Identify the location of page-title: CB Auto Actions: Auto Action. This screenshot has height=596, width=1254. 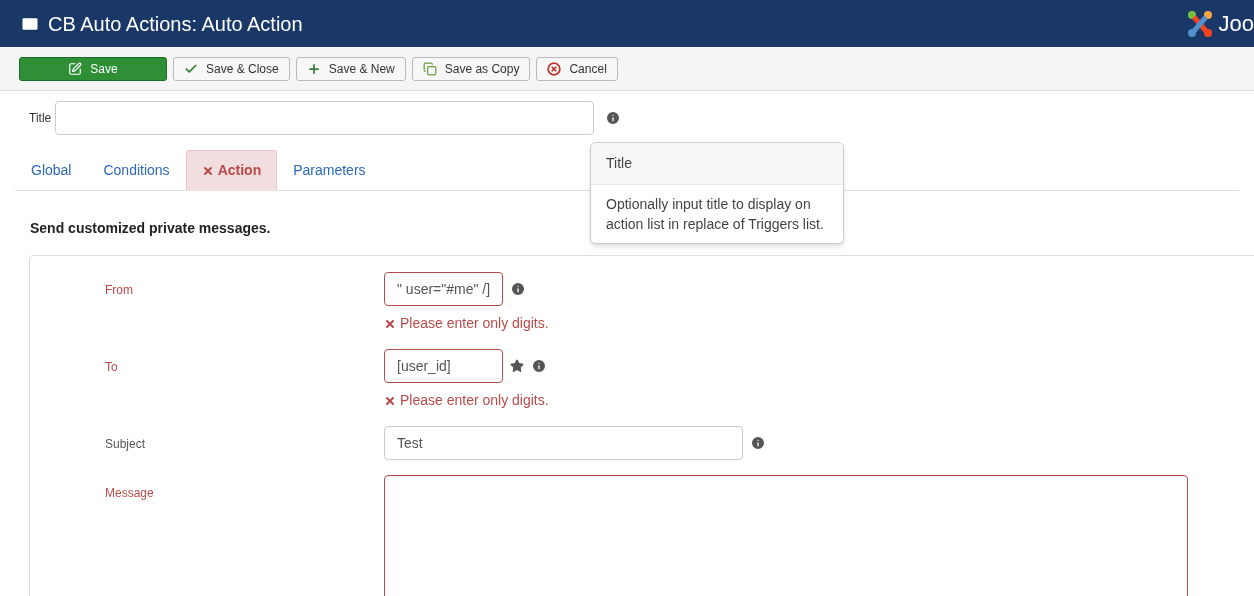
(175, 24).